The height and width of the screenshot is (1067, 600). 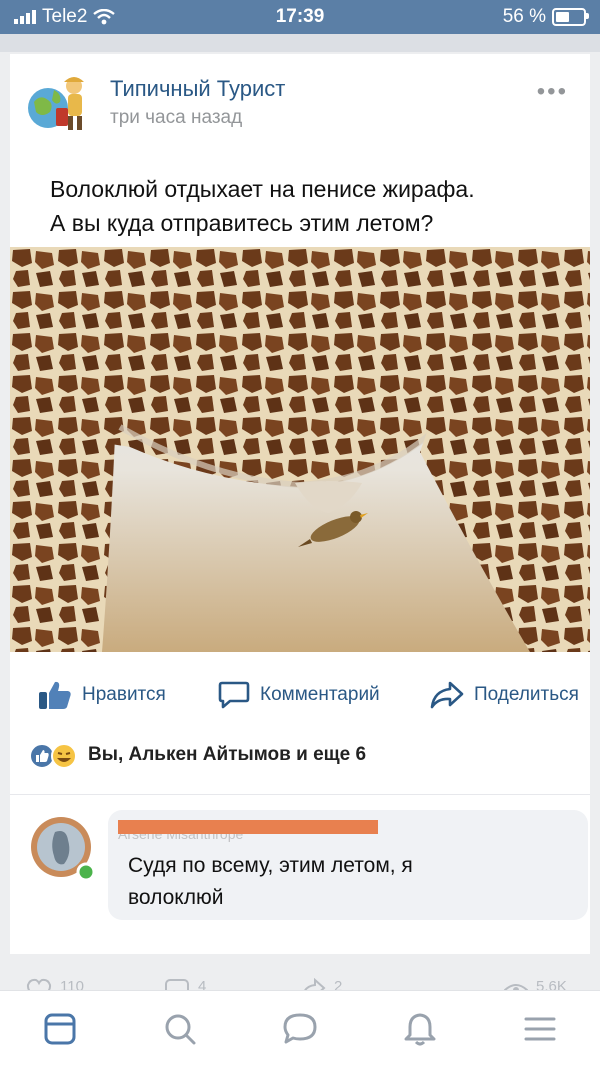 I want to click on menu-icon, so click(x=540, y=1029).